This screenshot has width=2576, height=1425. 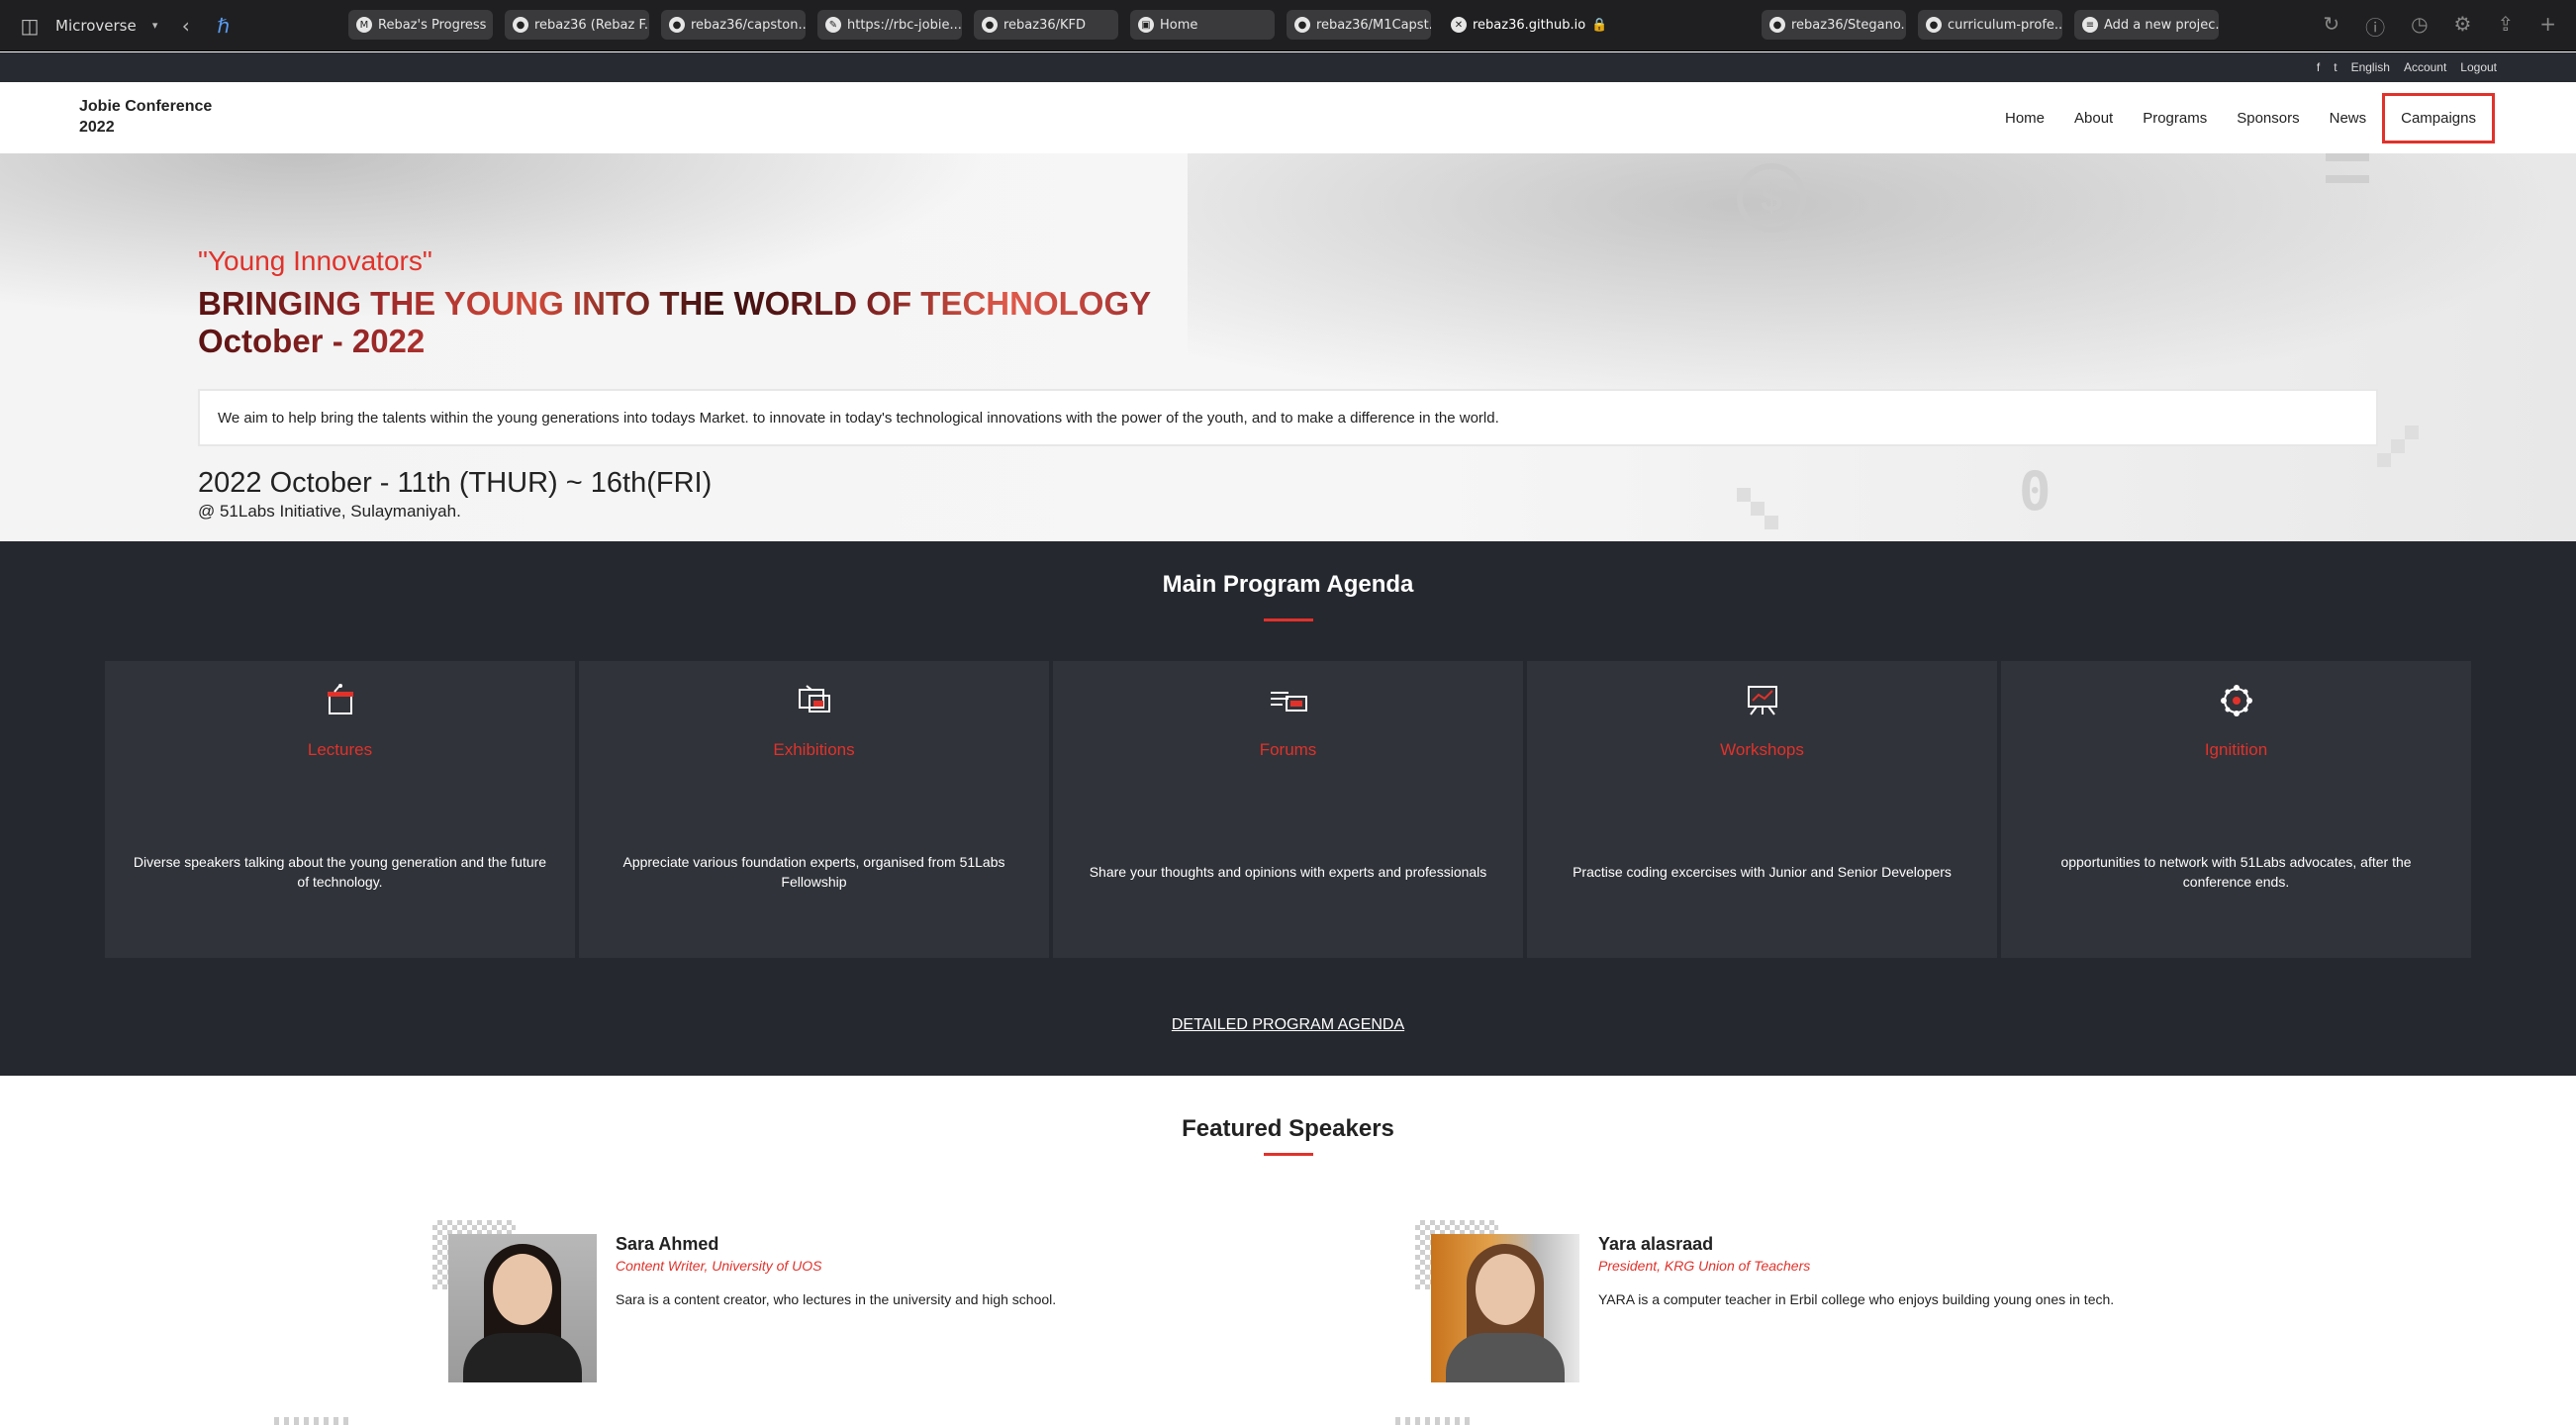 What do you see at coordinates (2090, 25) in the screenshot?
I see `document-icon: ≡` at bounding box center [2090, 25].